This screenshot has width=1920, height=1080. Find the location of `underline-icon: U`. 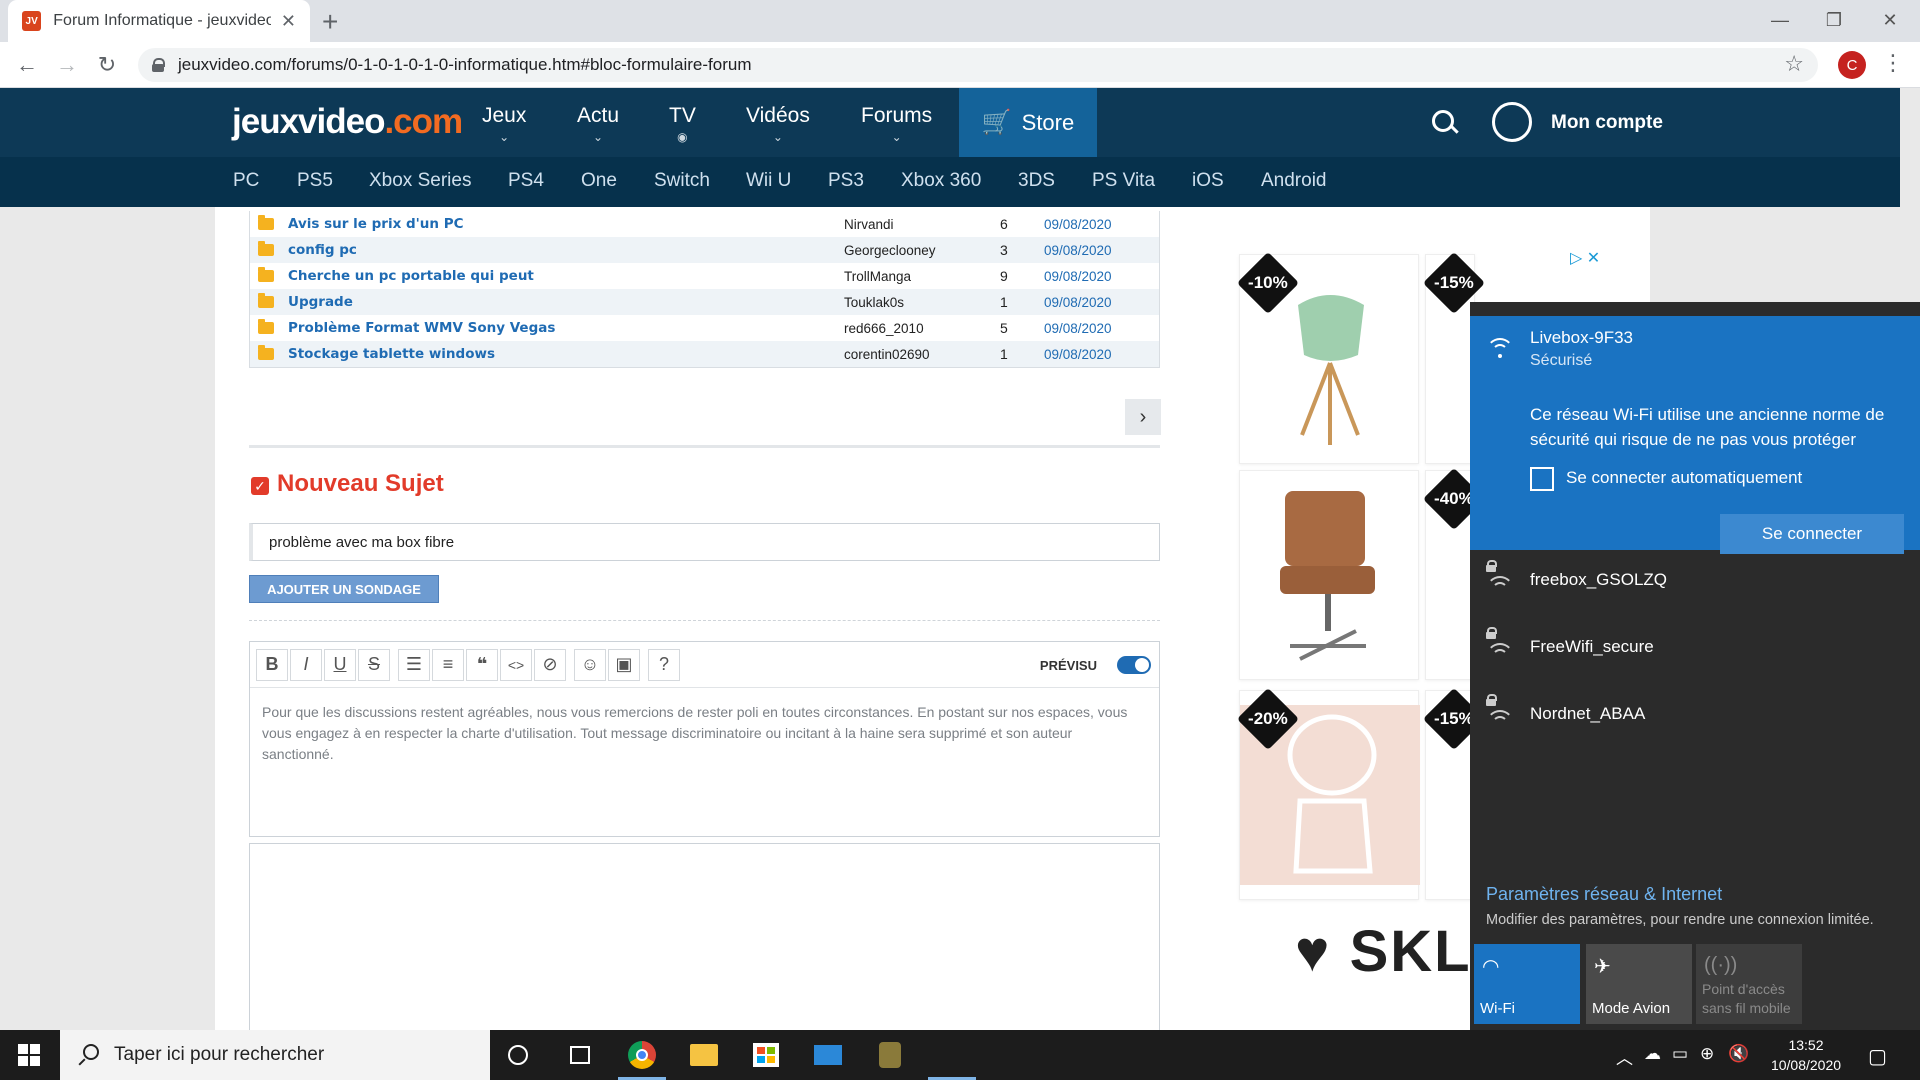

underline-icon: U is located at coordinates (340, 664).